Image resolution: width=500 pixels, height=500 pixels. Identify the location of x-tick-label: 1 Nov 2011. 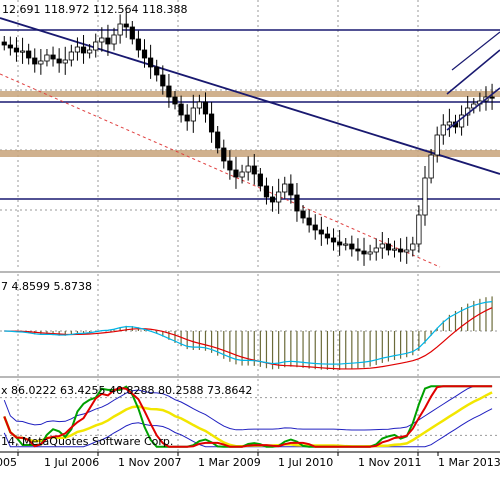
(389, 462).